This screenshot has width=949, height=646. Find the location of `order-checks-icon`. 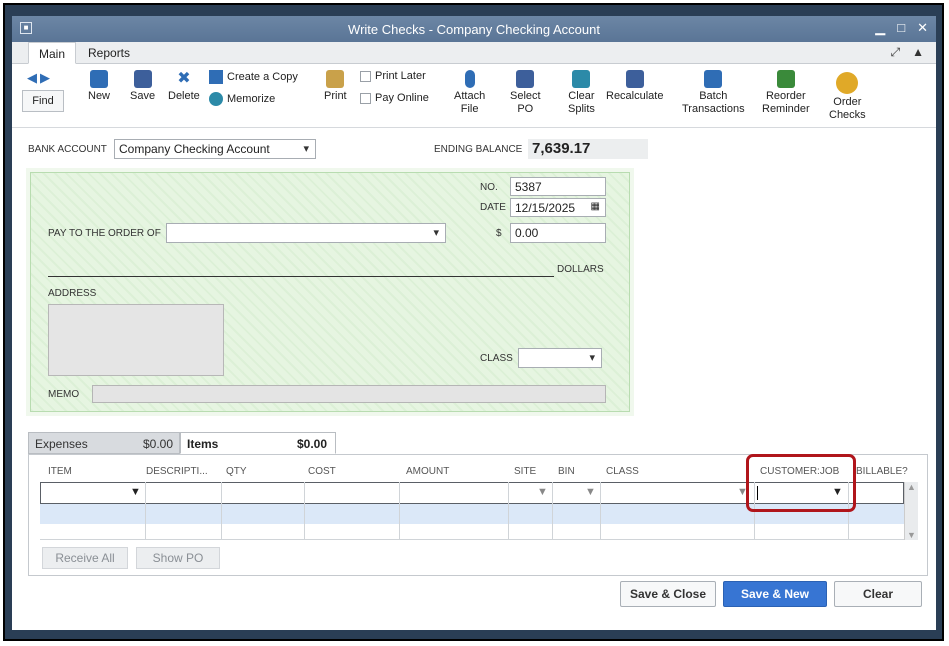

order-checks-icon is located at coordinates (847, 83).